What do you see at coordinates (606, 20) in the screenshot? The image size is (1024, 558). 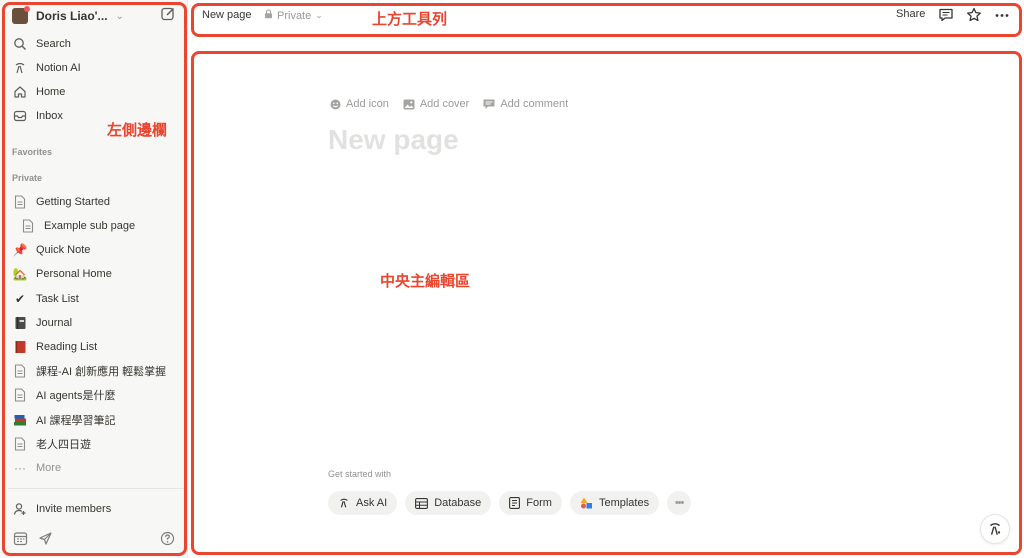 I see `topbar-annotation-box` at bounding box center [606, 20].